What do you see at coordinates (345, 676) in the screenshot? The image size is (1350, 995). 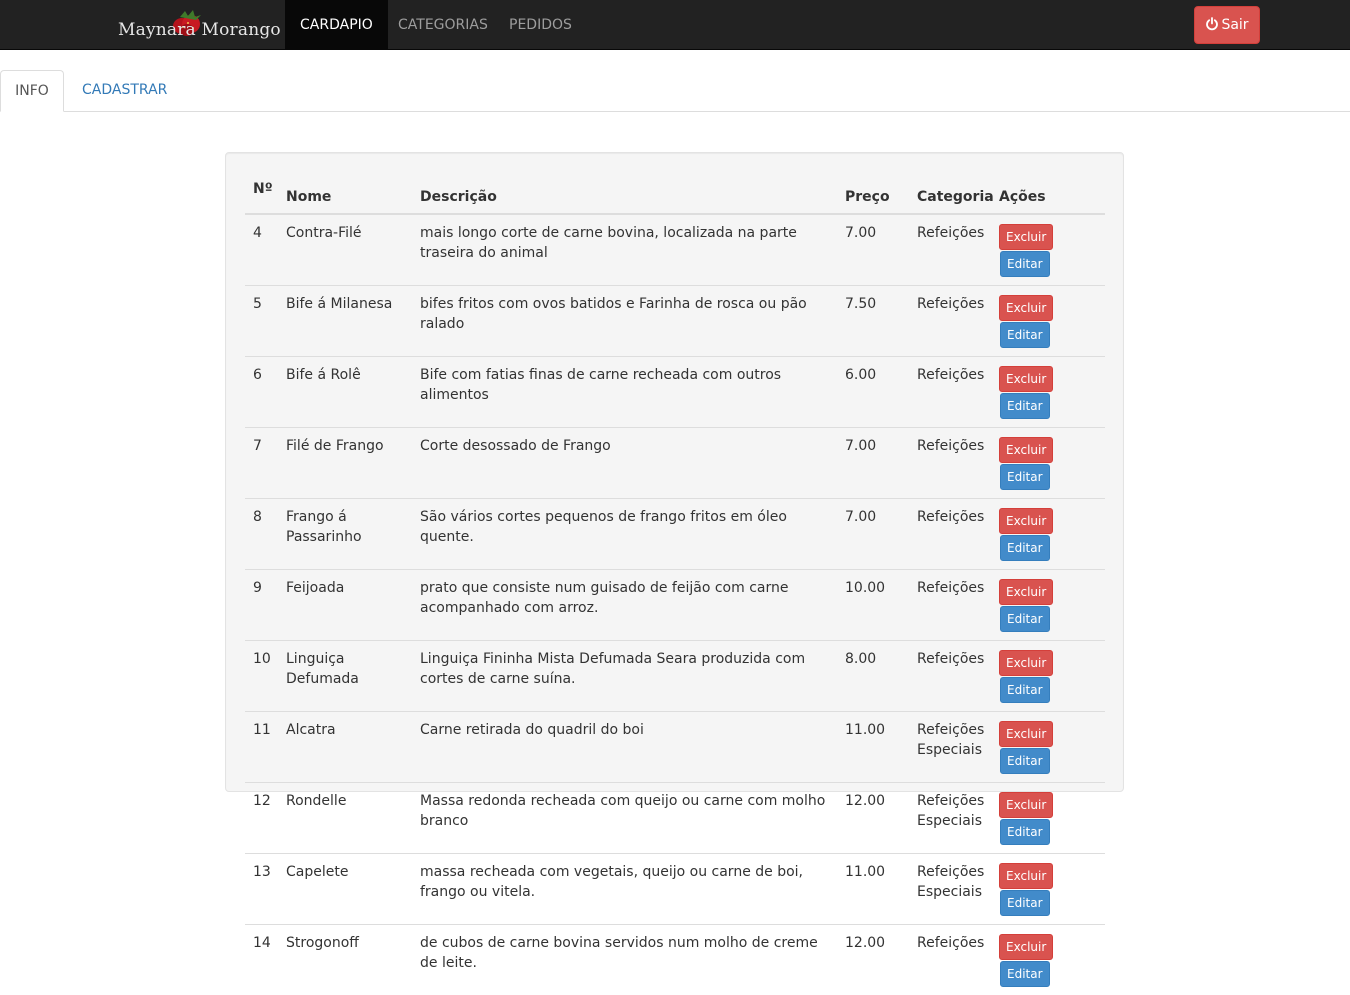 I see `cell-nome: Linguiça Defumada` at bounding box center [345, 676].